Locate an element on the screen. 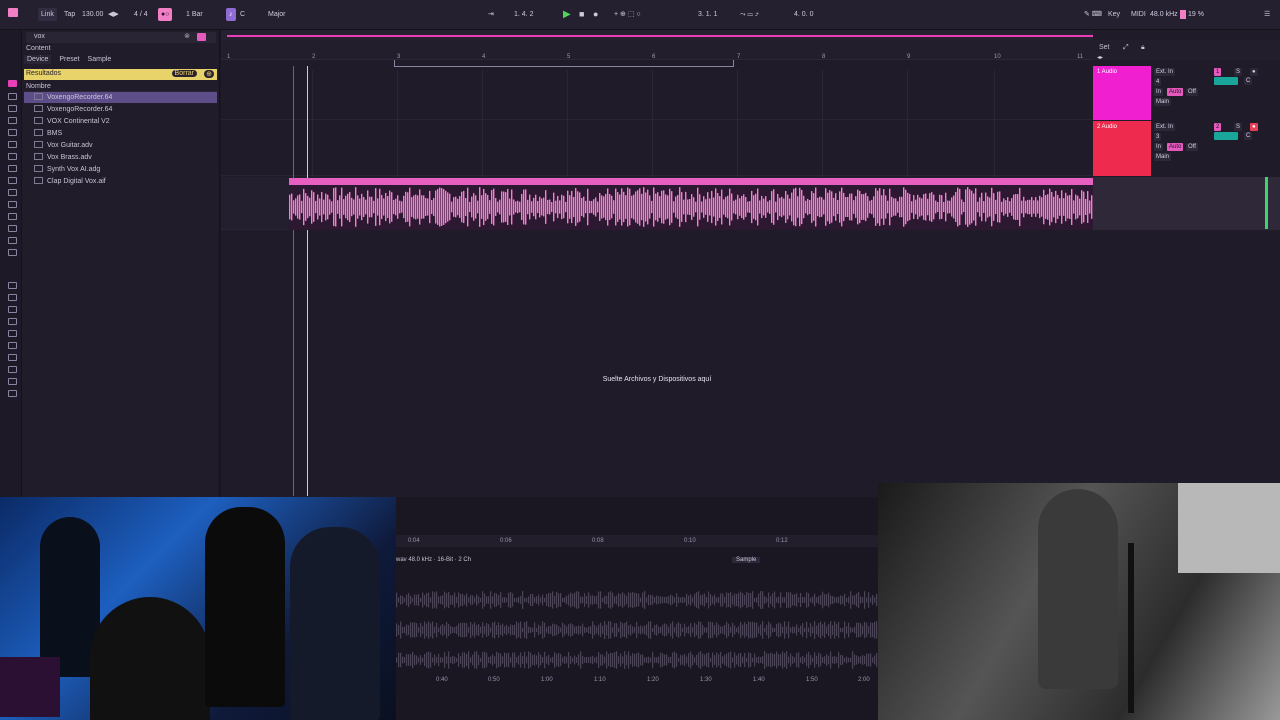 This screenshot has width=1280, height=720. tunings-icon is located at coordinates (12, 228).